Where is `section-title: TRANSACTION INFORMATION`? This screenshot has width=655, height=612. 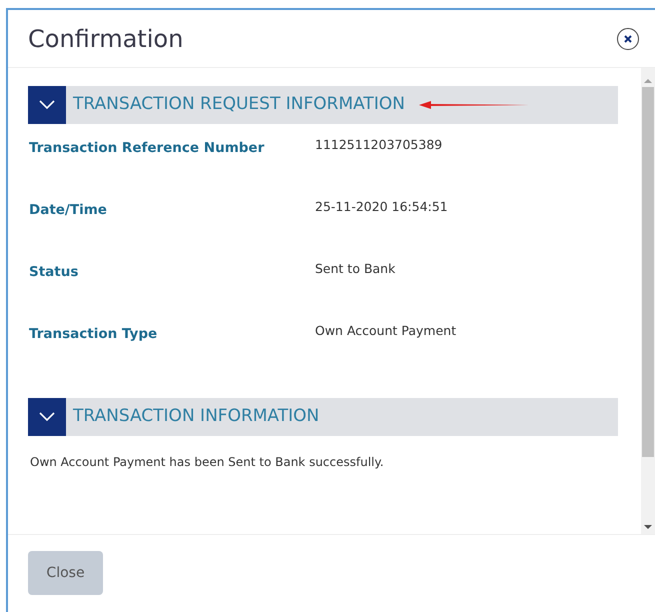
section-title: TRANSACTION INFORMATION is located at coordinates (196, 416).